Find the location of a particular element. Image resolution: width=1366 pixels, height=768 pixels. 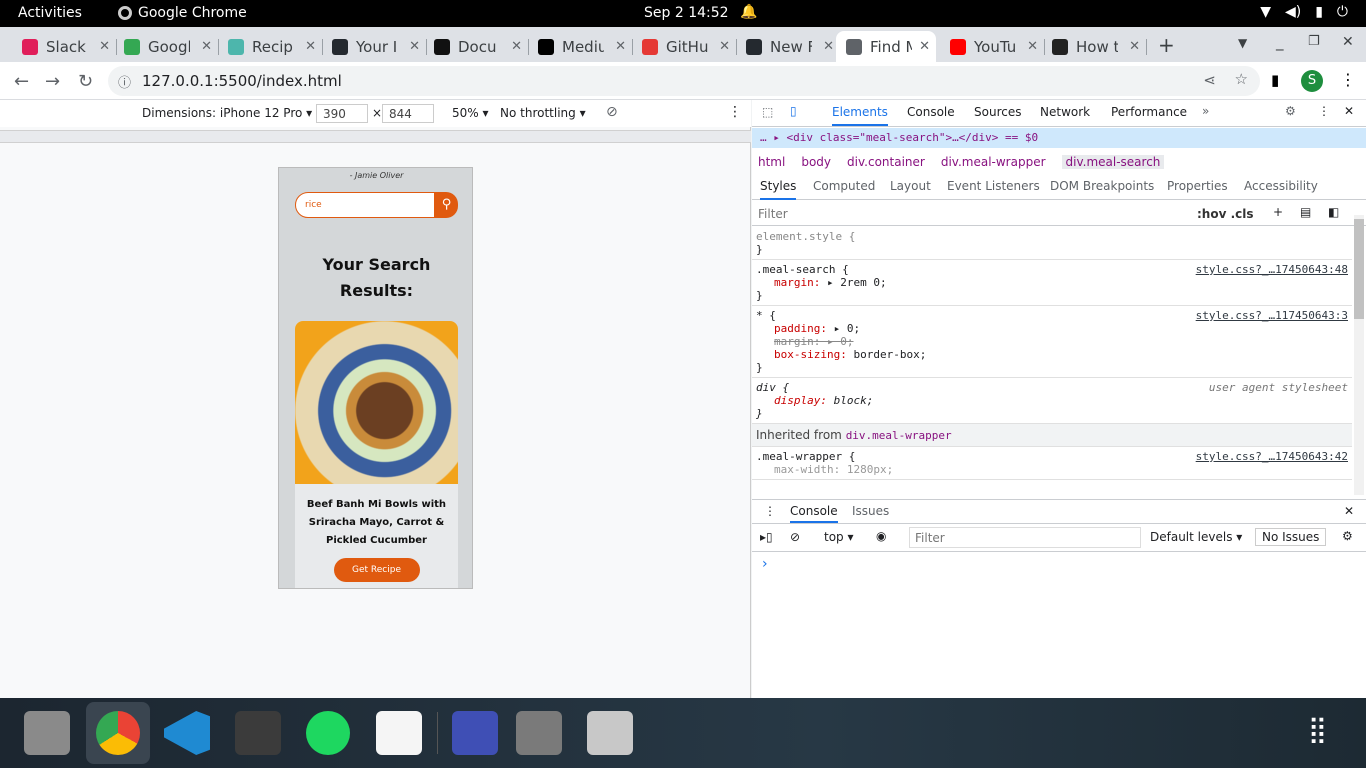

subtab-dom-breakpoints: DOM Breakpoints is located at coordinates (1102, 186).